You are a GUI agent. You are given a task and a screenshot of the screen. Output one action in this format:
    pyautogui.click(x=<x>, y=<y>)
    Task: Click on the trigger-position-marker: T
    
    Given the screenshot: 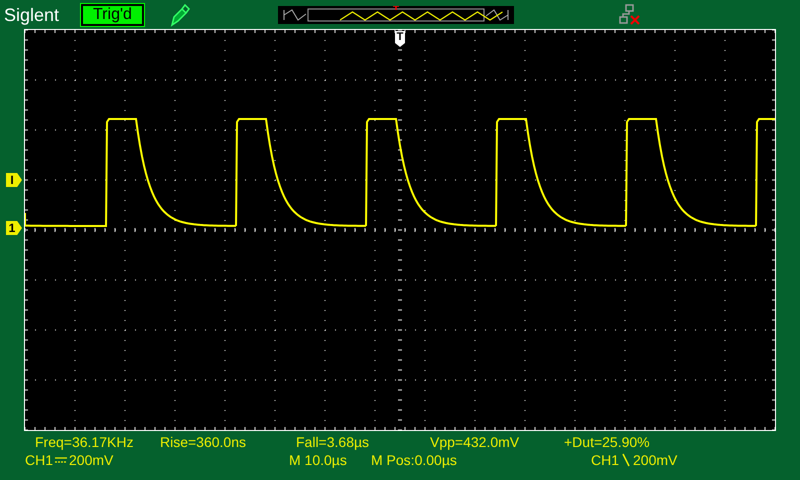 What is the action you would take?
    pyautogui.click(x=400, y=39)
    